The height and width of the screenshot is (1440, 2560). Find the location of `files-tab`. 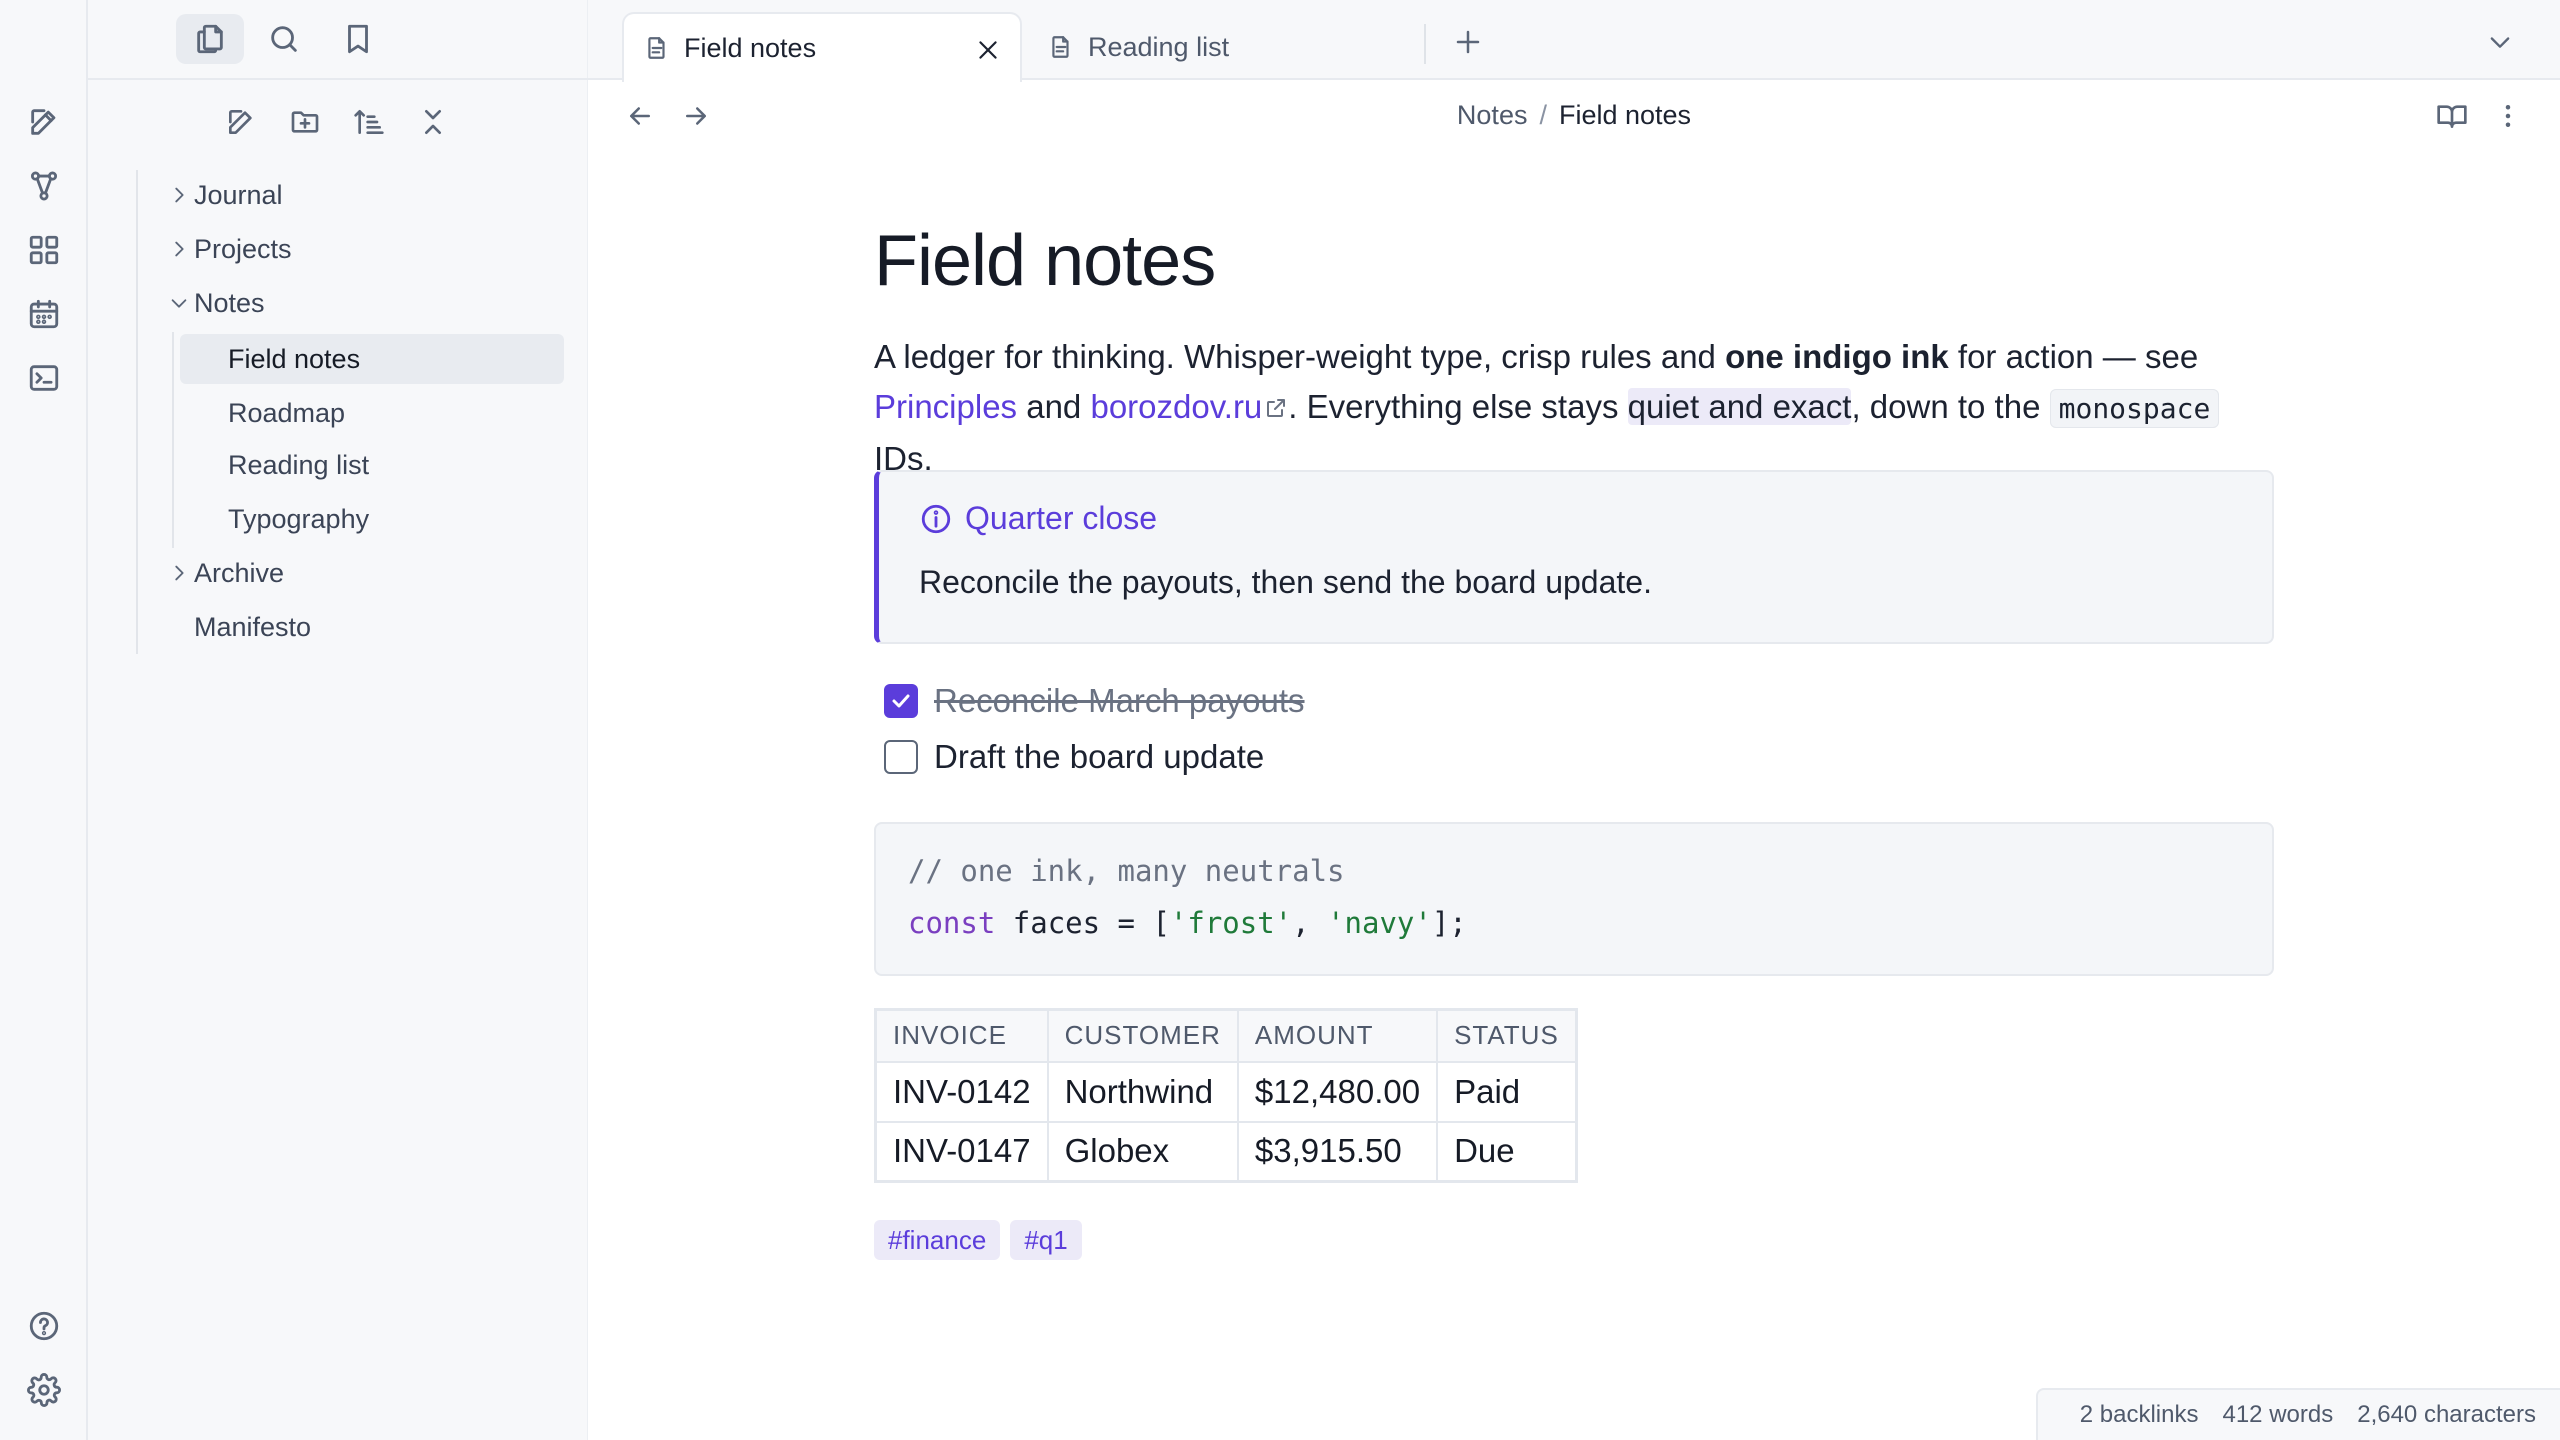

files-tab is located at coordinates (210, 39).